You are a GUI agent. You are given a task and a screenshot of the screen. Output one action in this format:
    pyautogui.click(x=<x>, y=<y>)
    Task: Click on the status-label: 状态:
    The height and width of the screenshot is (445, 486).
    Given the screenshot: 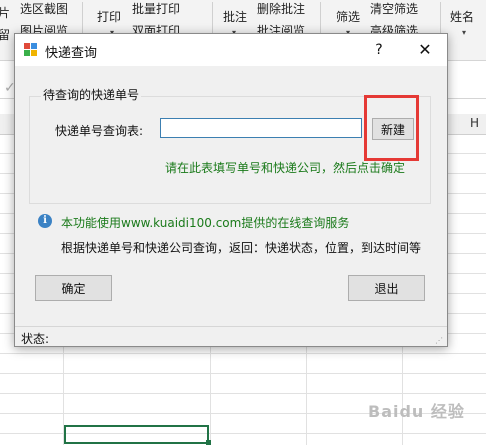 What is the action you would take?
    pyautogui.click(x=35, y=339)
    